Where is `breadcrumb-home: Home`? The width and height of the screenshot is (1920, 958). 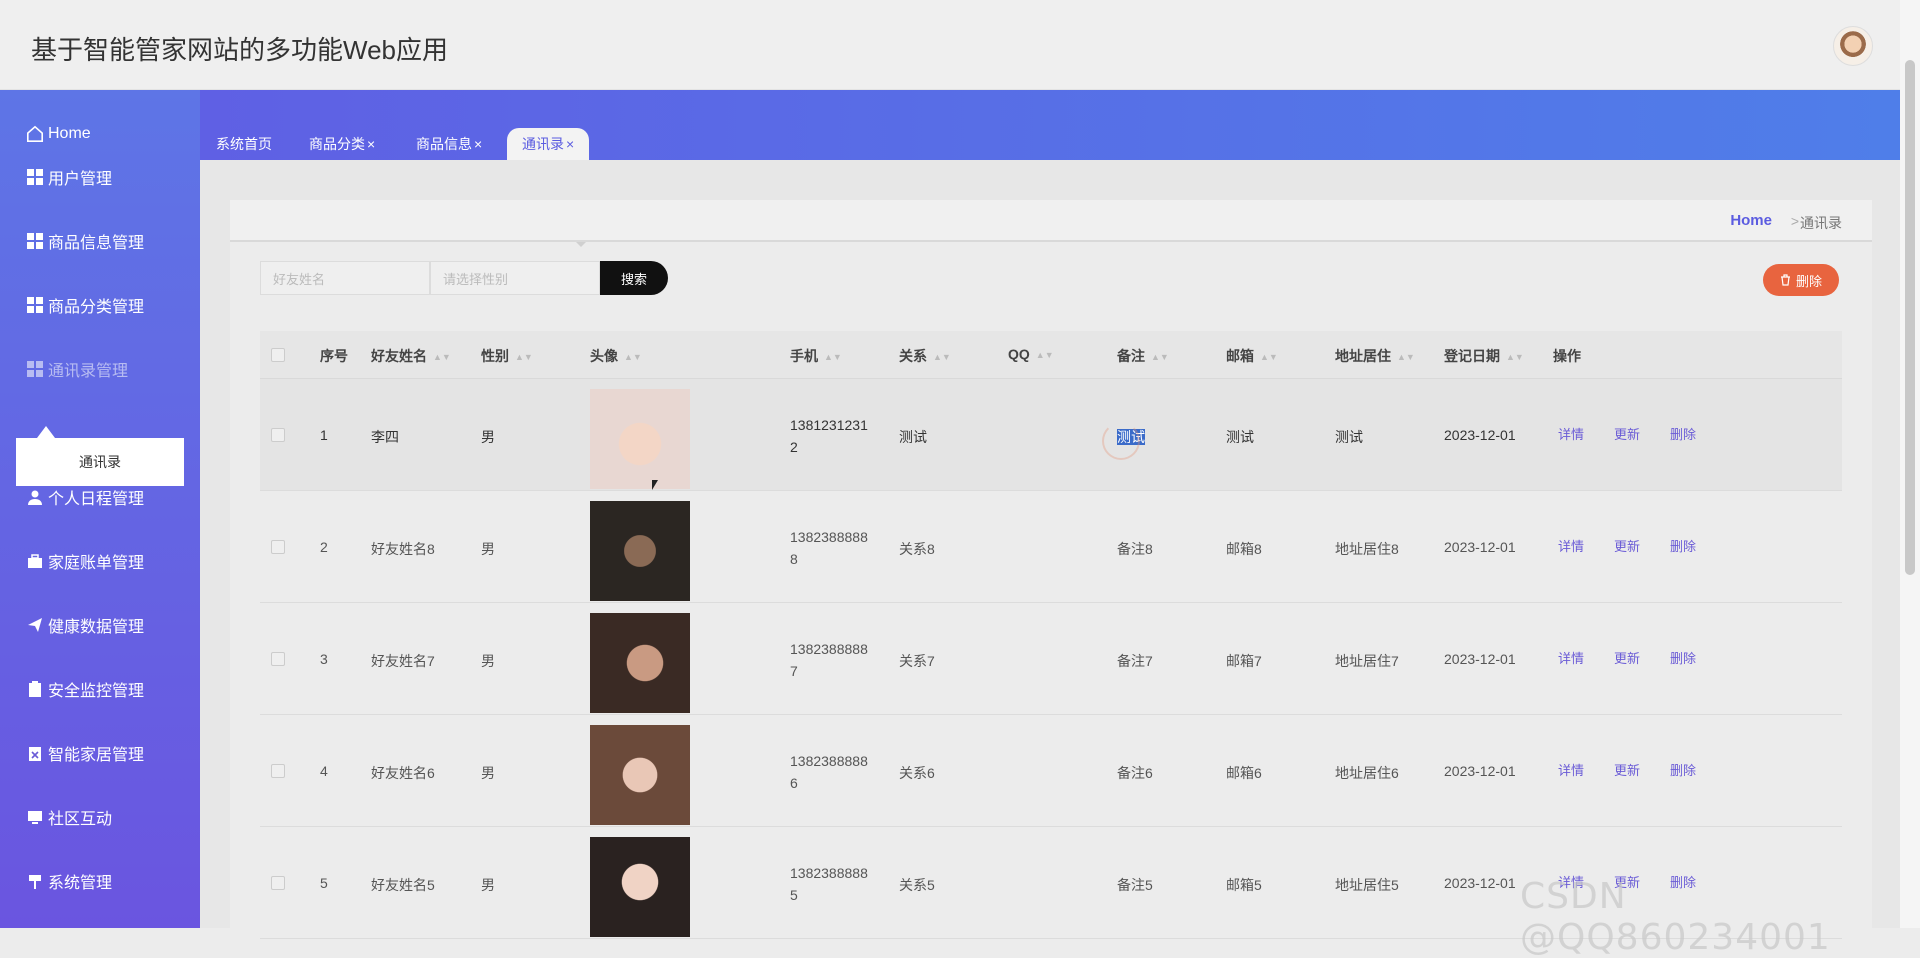
breadcrumb-home: Home is located at coordinates (1751, 220).